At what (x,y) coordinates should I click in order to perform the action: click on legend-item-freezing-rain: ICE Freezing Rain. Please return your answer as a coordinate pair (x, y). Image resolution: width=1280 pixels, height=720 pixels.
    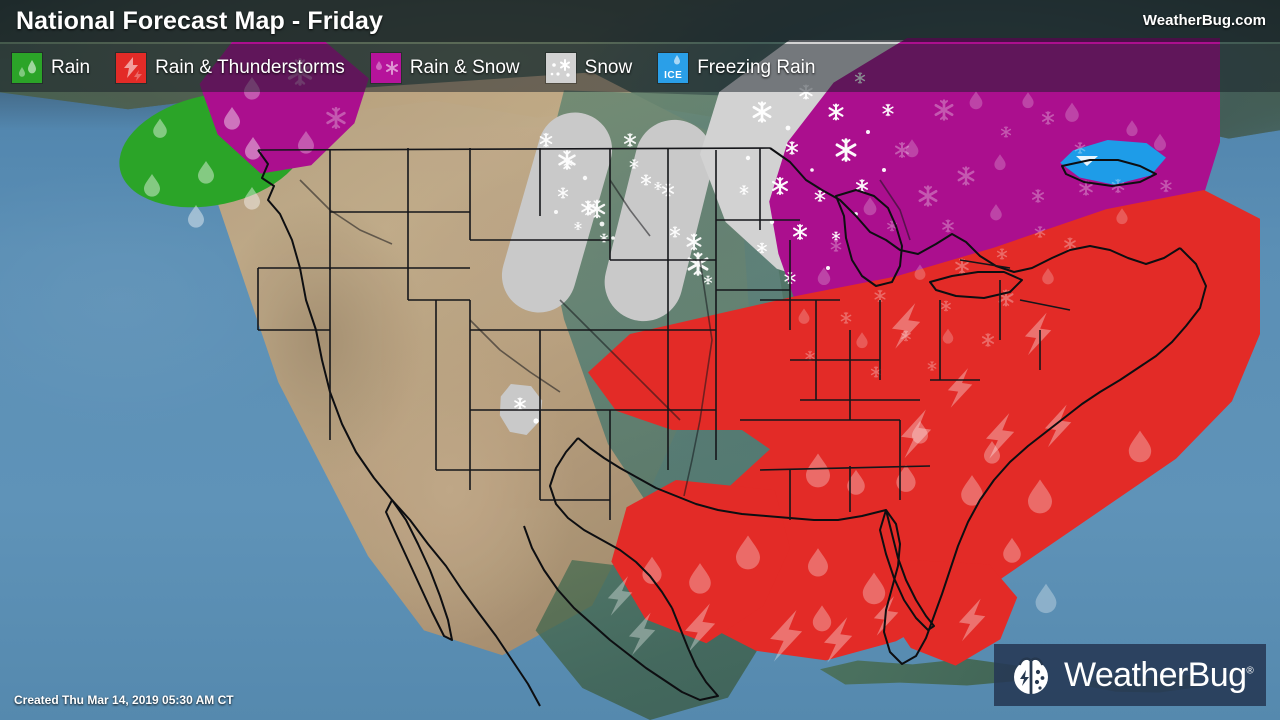
    Looking at the image, I should click on (736, 68).